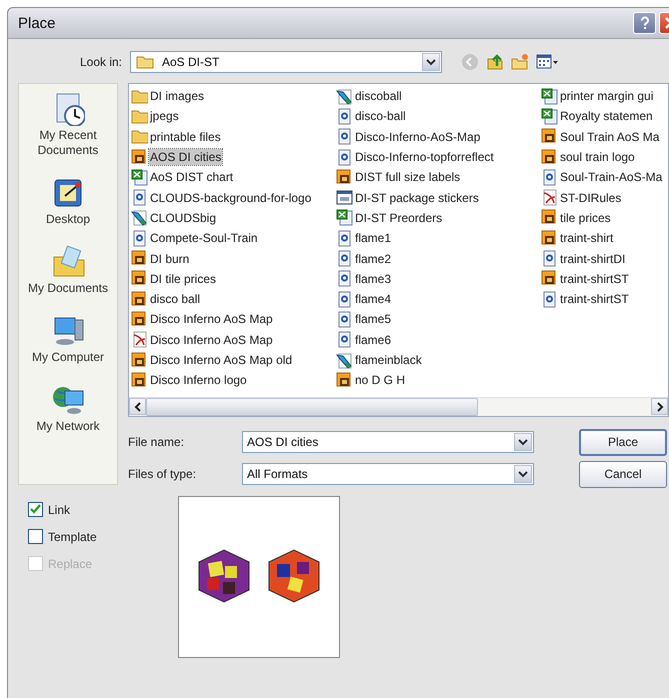  Describe the element at coordinates (438, 96) in the screenshot. I see `file-item: discoball` at that location.